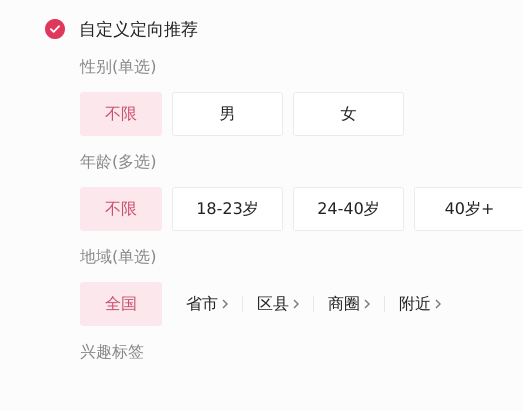  I want to click on option-button: 女, so click(348, 114).